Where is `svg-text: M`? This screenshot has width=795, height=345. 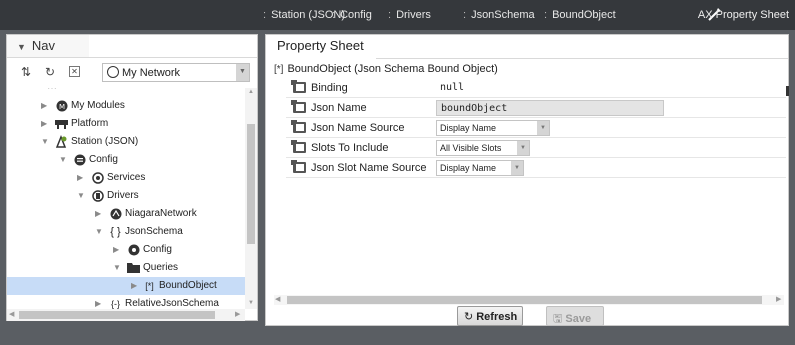 svg-text: M is located at coordinates (61, 107).